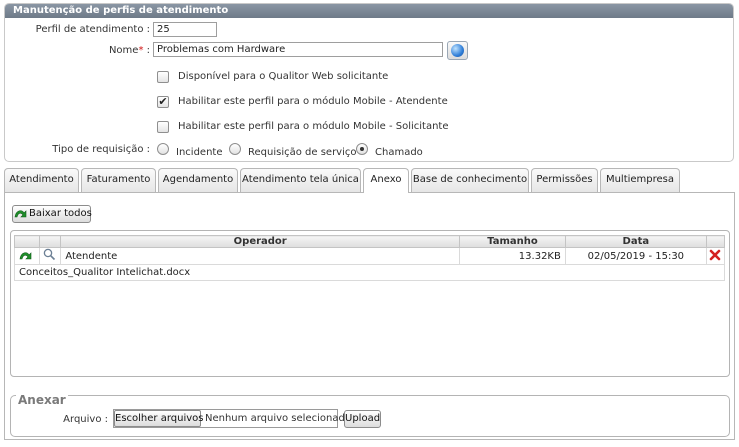 The image size is (739, 447). What do you see at coordinates (101, 149) in the screenshot?
I see `tipo-requisicao-label: Tipo de requisição :` at bounding box center [101, 149].